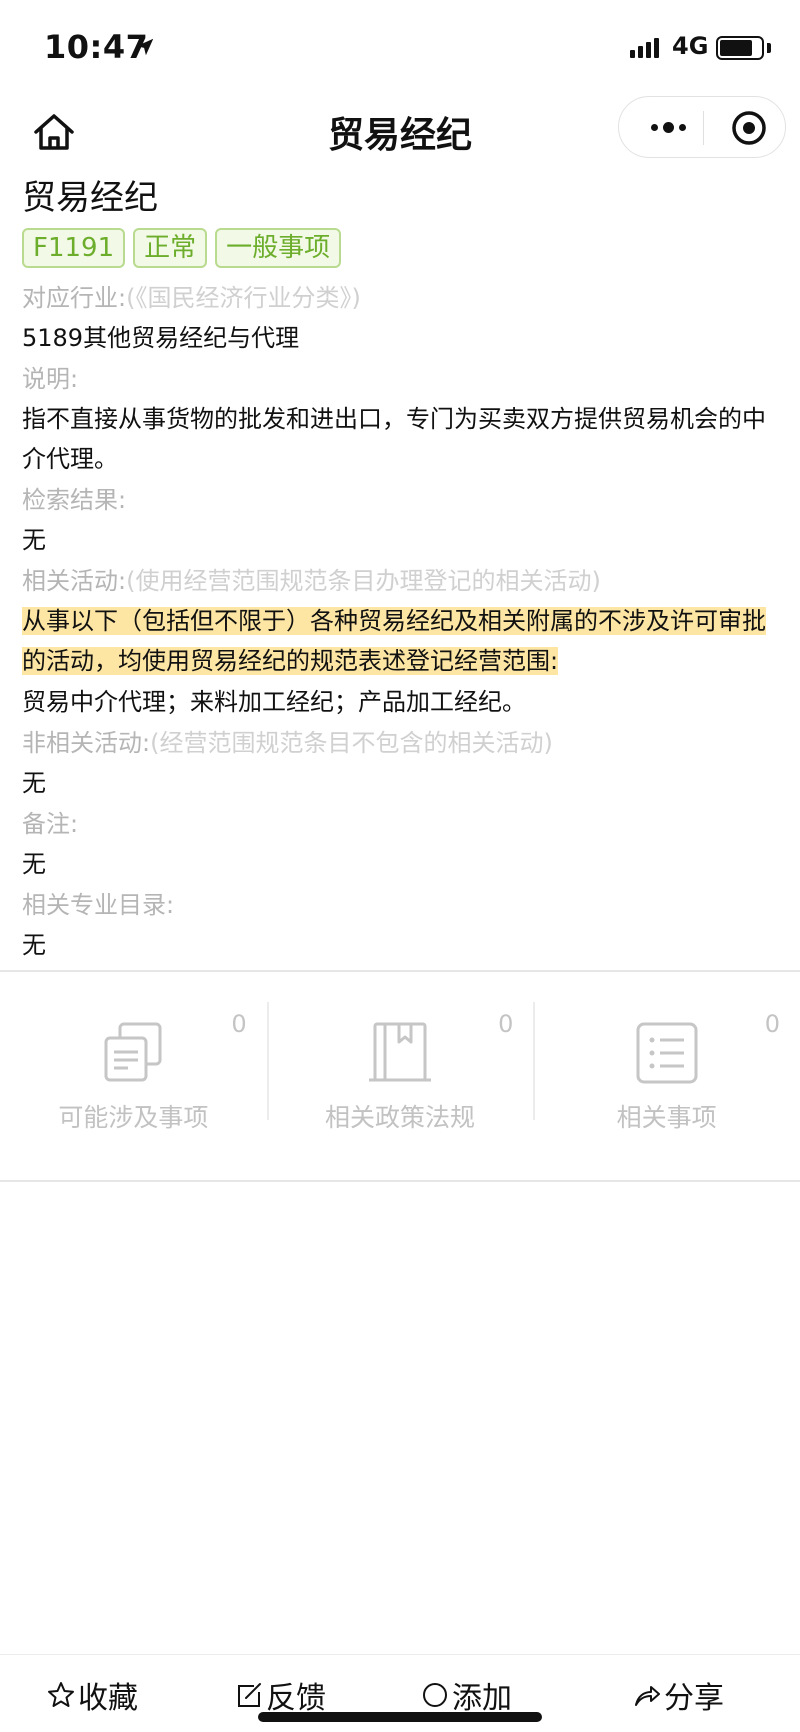 The width and height of the screenshot is (800, 1732). I want to click on section-divider-bottom, so click(400, 1181).